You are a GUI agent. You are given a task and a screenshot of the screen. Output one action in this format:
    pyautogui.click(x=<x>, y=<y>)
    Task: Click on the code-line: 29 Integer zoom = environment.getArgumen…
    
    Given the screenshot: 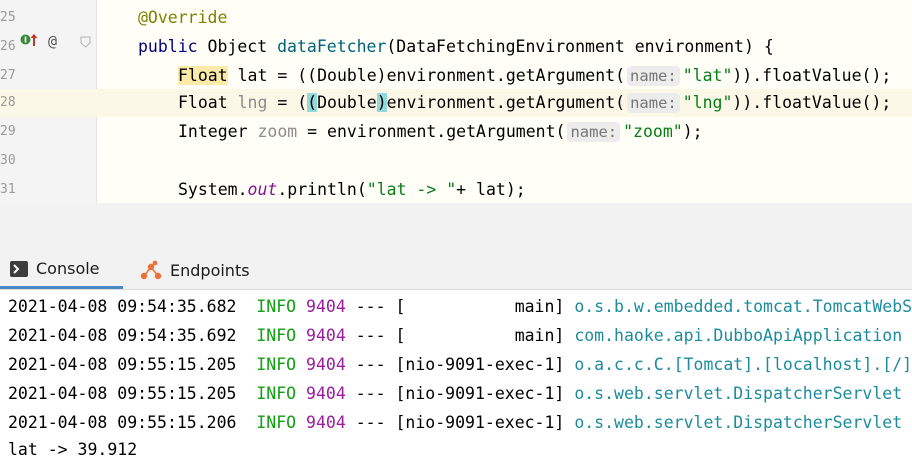 What is the action you would take?
    pyautogui.click(x=456, y=132)
    